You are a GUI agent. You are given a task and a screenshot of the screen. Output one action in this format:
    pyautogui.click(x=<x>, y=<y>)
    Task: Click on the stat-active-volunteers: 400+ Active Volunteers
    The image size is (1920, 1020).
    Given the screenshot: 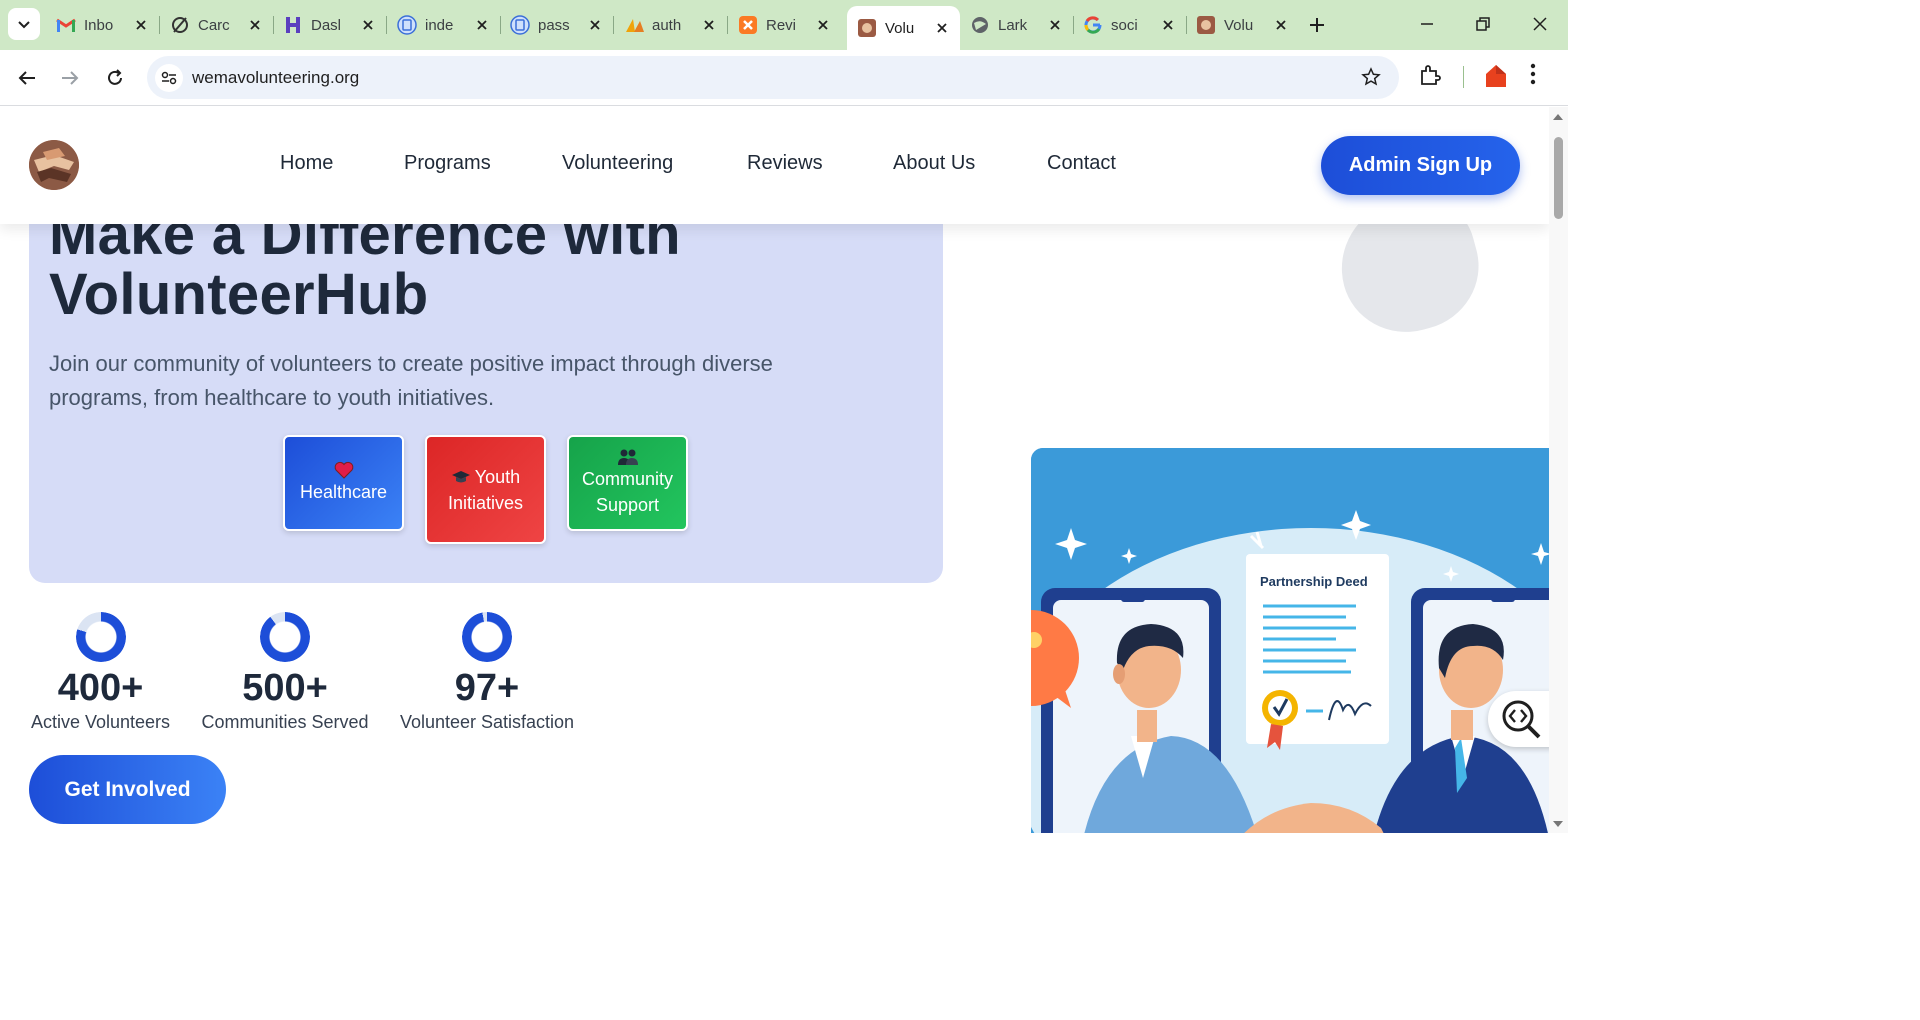 What is the action you would take?
    pyautogui.click(x=100, y=672)
    